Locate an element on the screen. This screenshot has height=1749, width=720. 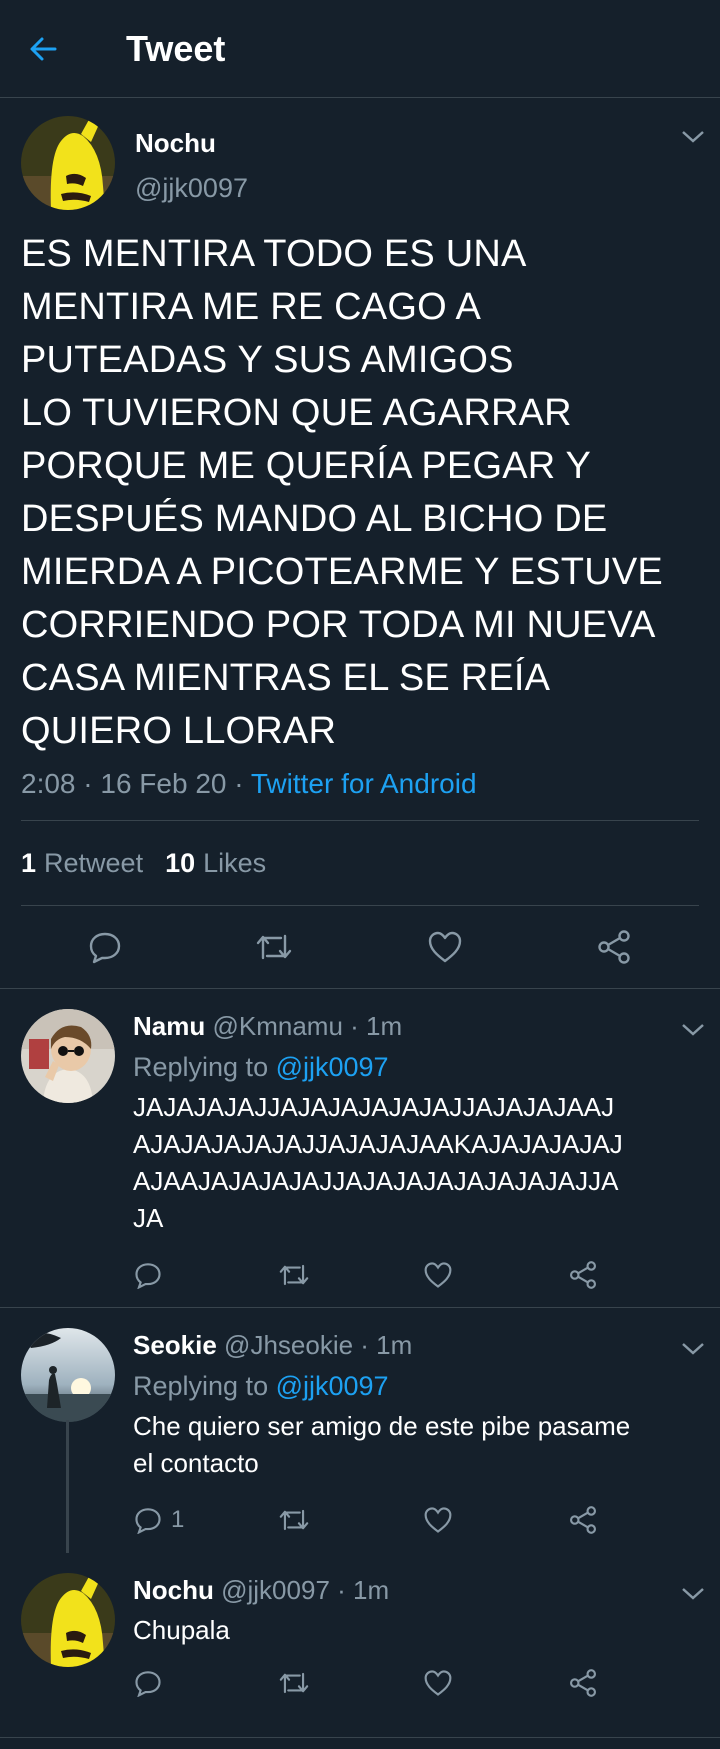
handle-and-time: @Jhseokie · 1m is located at coordinates (314, 1345).